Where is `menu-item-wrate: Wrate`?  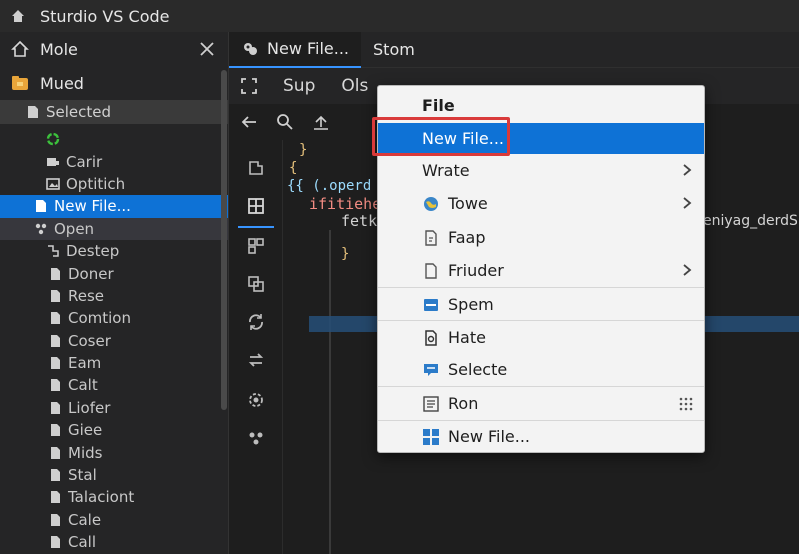 menu-item-wrate: Wrate is located at coordinates (541, 170).